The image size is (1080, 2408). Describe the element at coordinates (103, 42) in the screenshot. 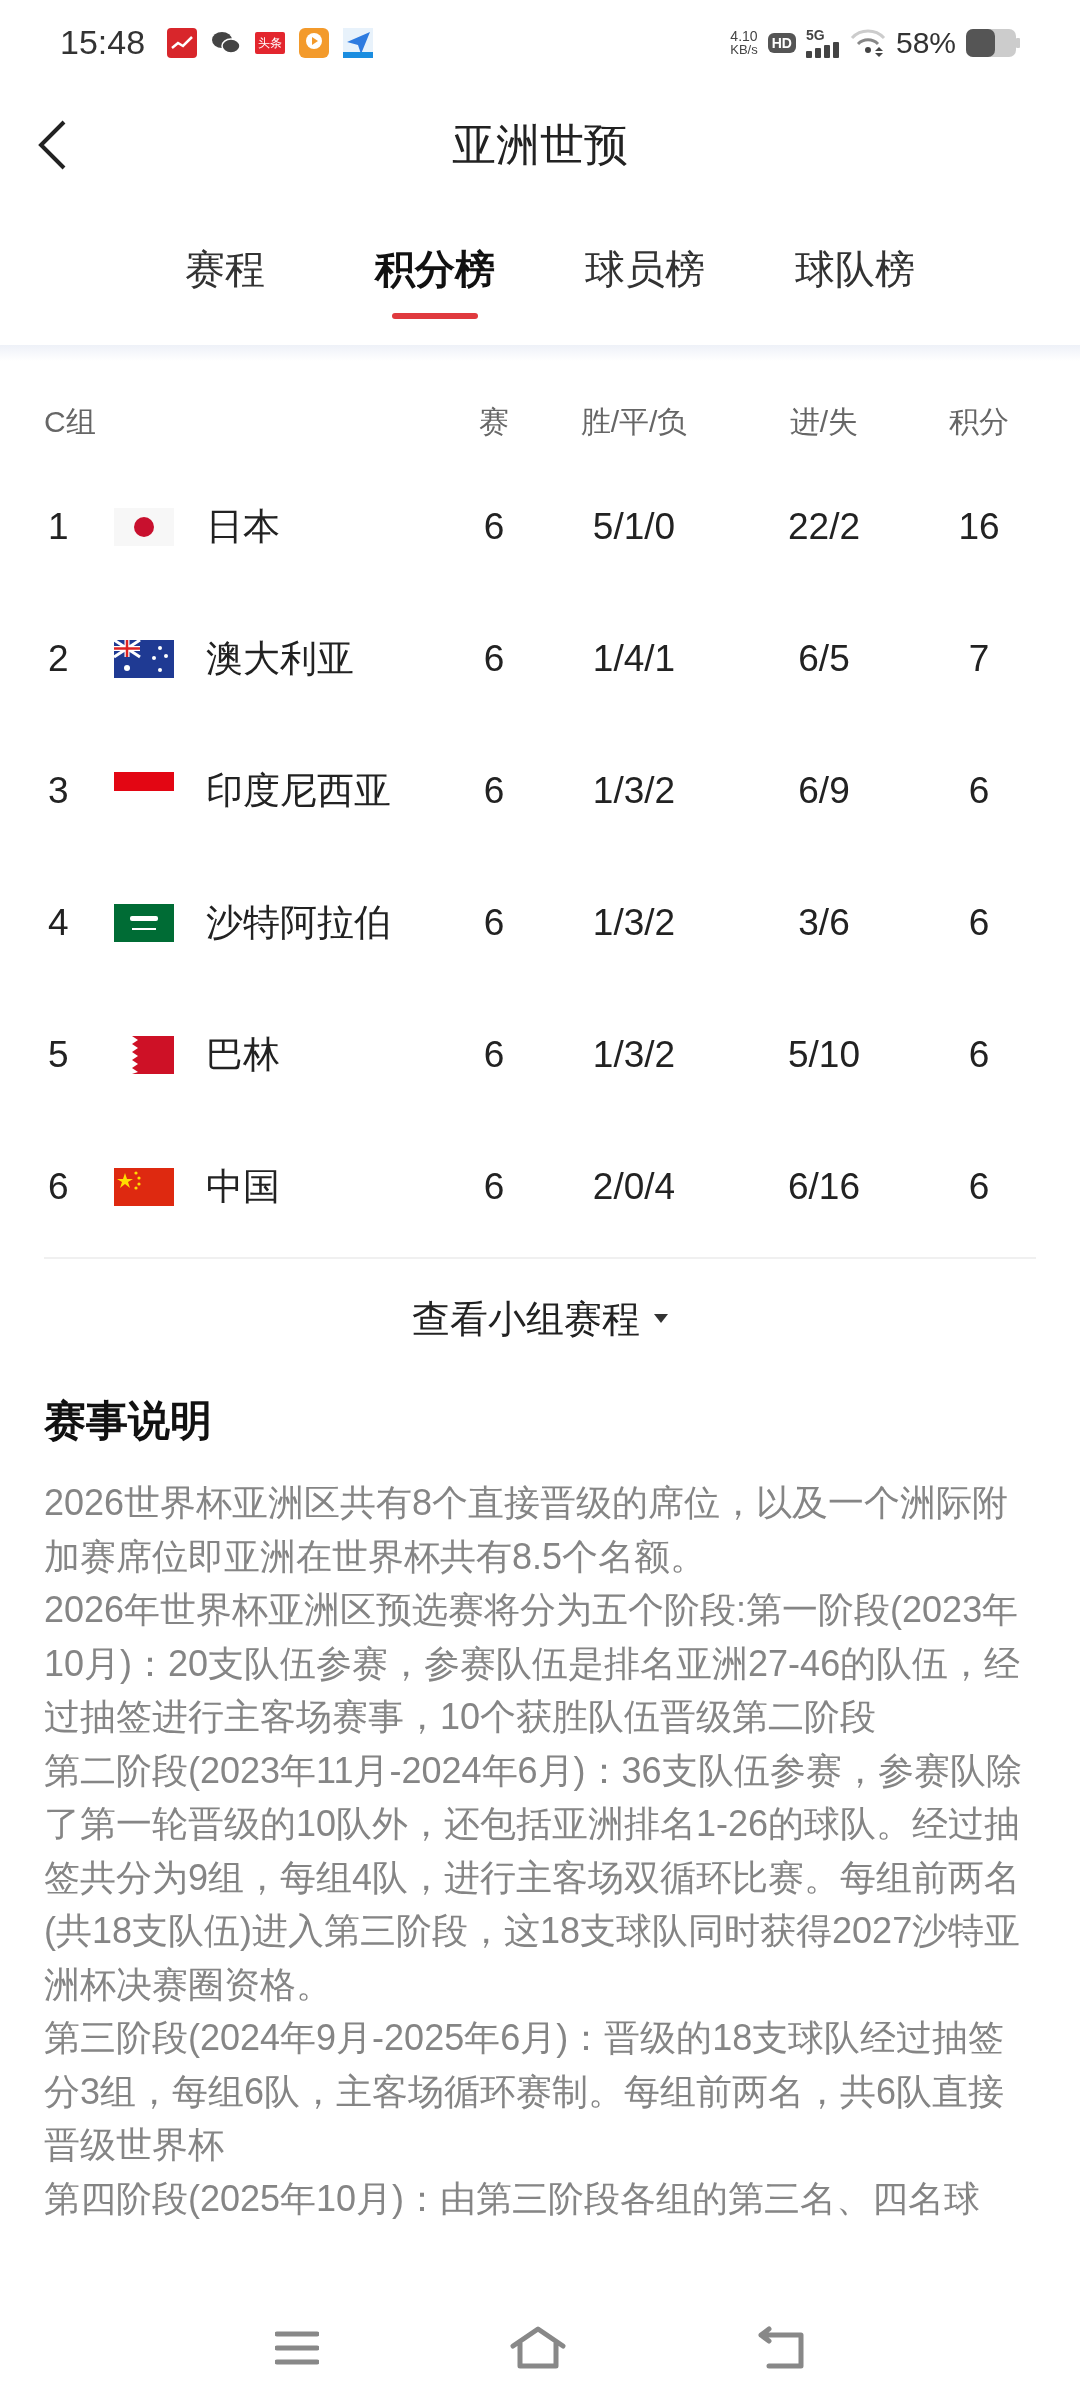

I see `clock: 15:48` at that location.